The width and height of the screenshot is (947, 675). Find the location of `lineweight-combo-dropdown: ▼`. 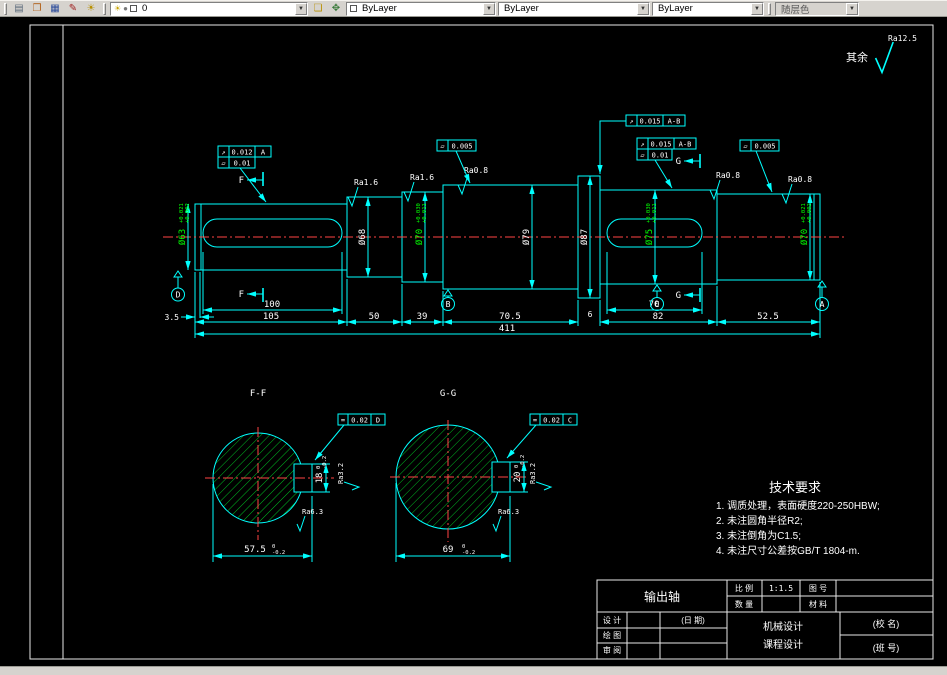

lineweight-combo-dropdown: ▼ is located at coordinates (757, 8).